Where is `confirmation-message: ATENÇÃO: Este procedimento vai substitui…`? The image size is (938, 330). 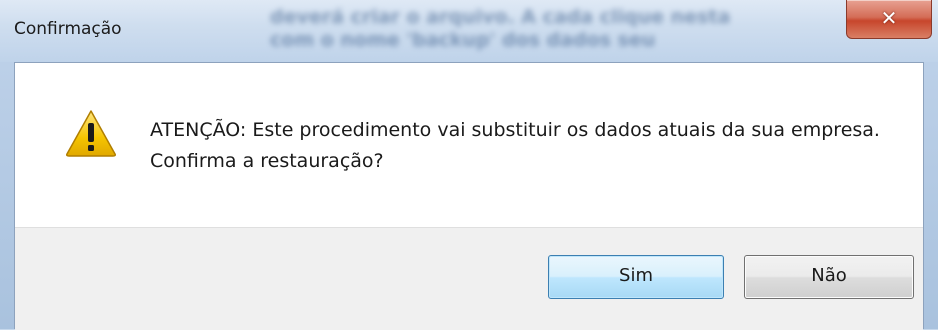
confirmation-message: ATENÇÃO: Este procedimento vai substitui… is located at coordinates (515, 145).